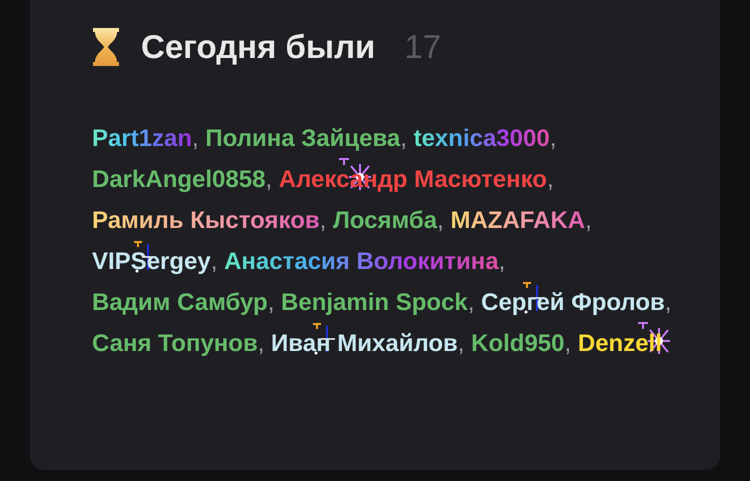 The width and height of the screenshot is (750, 481). Describe the element at coordinates (385, 220) in the screenshot. I see `user-name: Лосямба` at that location.